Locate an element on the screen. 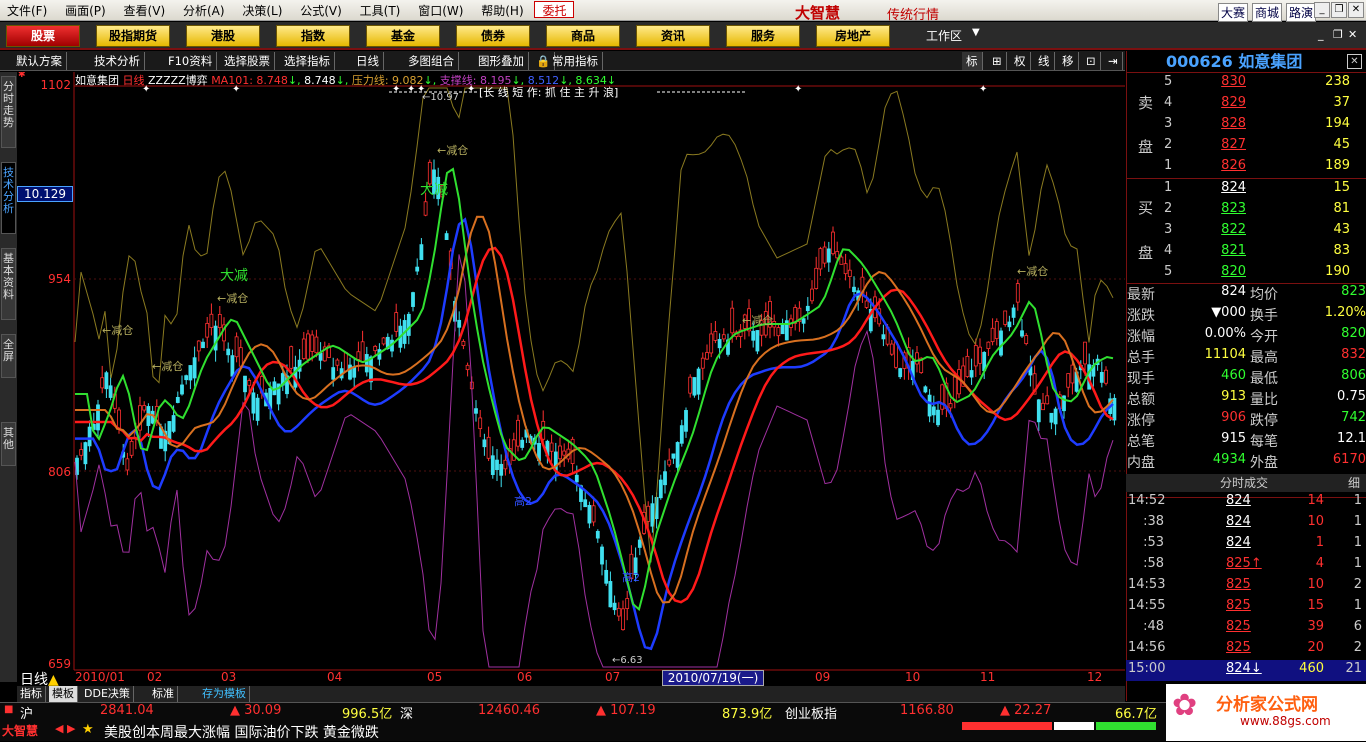  sz-amount: 873.9亿 is located at coordinates (747, 714).